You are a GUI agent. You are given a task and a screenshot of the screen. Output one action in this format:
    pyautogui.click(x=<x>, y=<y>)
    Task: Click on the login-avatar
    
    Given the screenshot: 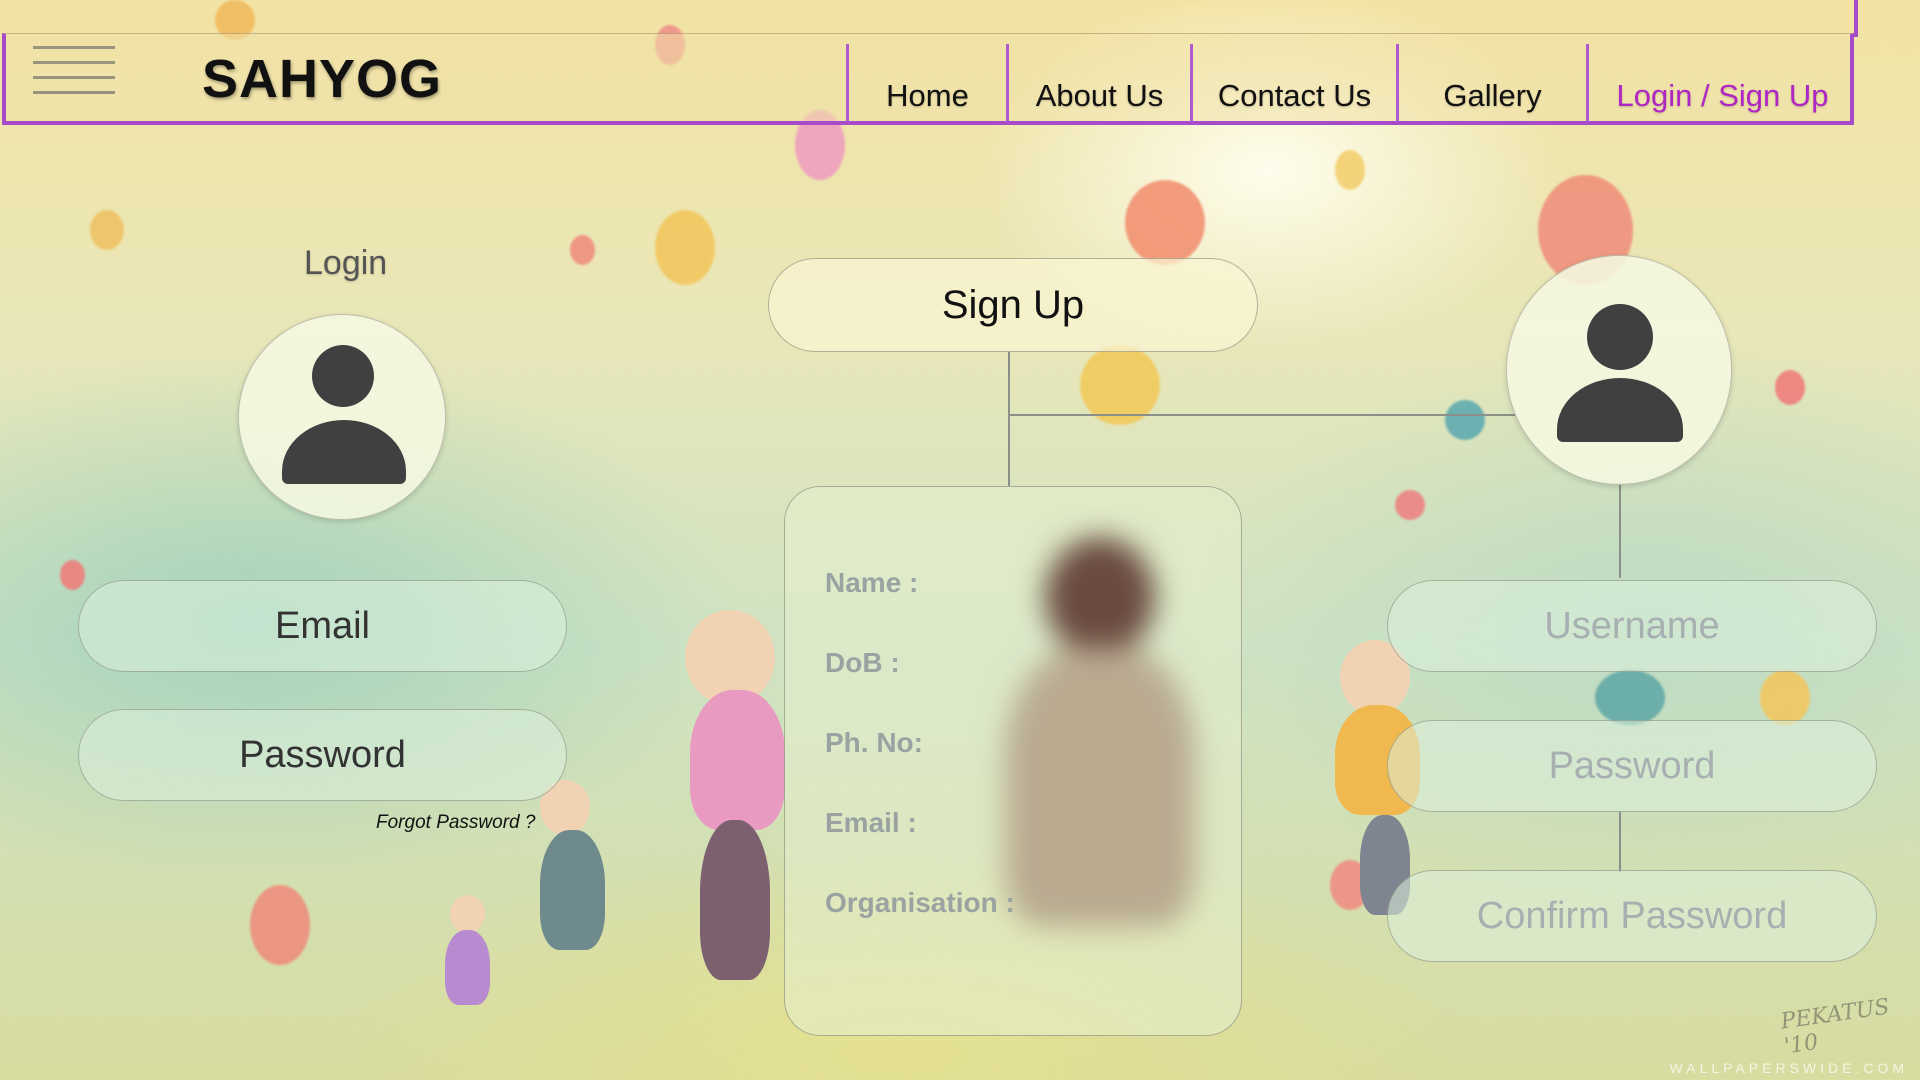 What is the action you would take?
    pyautogui.click(x=342, y=417)
    